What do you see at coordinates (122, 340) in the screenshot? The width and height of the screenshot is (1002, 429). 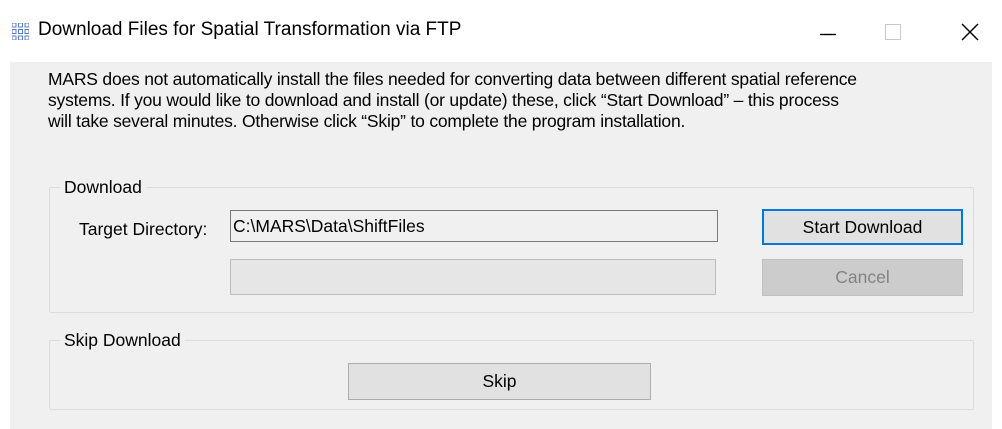 I see `skip-group-legend: Skip Download` at bounding box center [122, 340].